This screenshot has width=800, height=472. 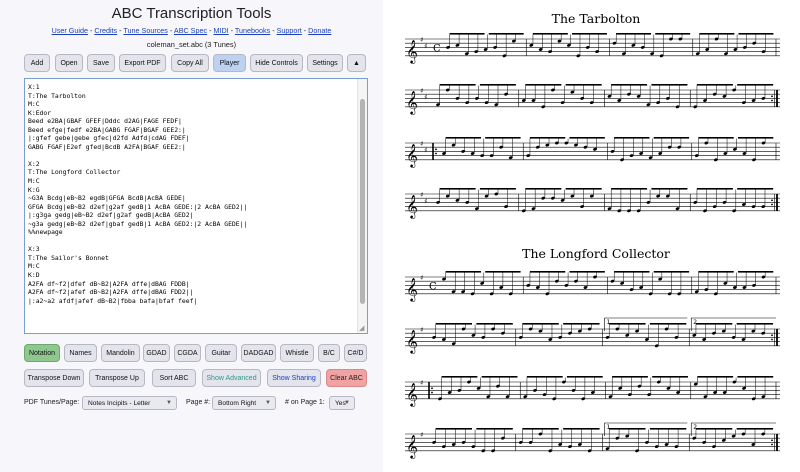 What do you see at coordinates (231, 378) in the screenshot?
I see `show-advanced-button: Show Advanced` at bounding box center [231, 378].